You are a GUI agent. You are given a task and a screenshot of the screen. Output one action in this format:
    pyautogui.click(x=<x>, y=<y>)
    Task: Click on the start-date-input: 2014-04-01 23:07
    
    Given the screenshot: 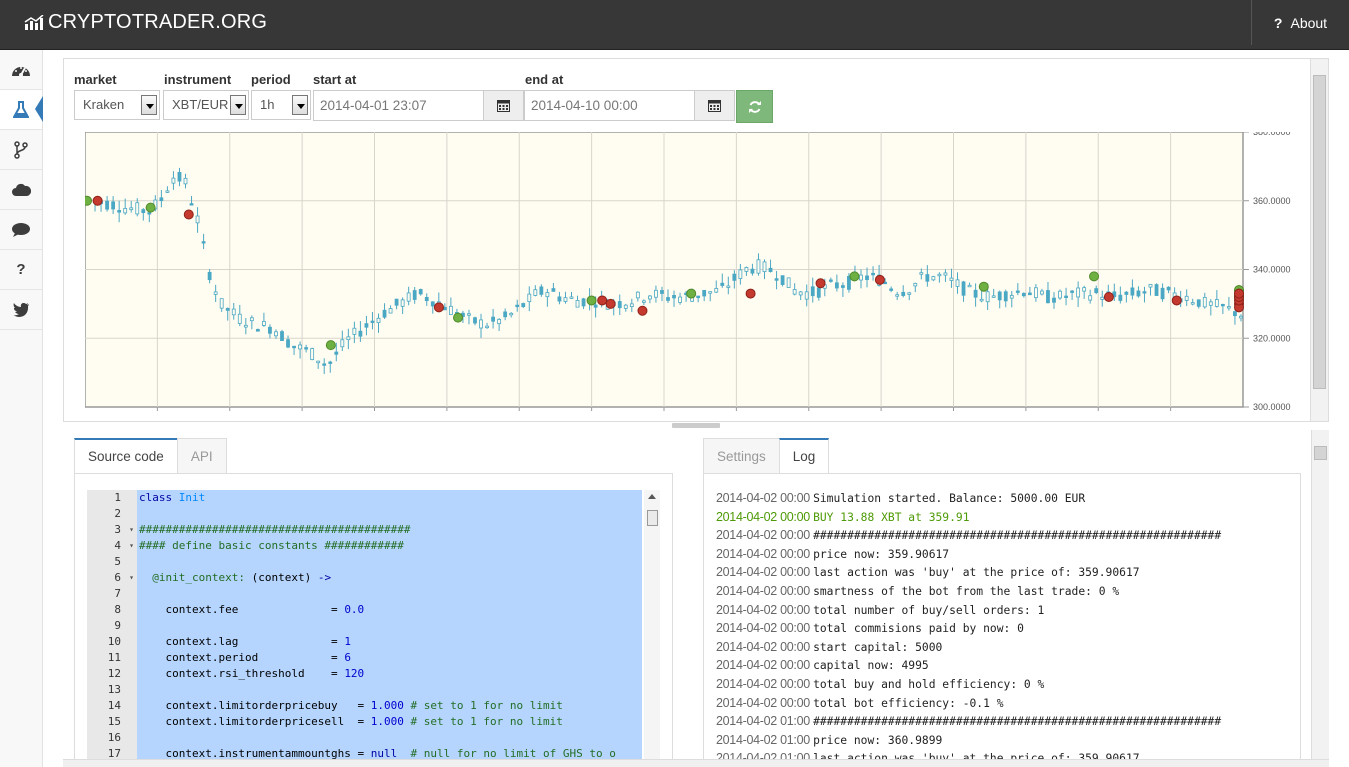 What is the action you would take?
    pyautogui.click(x=398, y=105)
    